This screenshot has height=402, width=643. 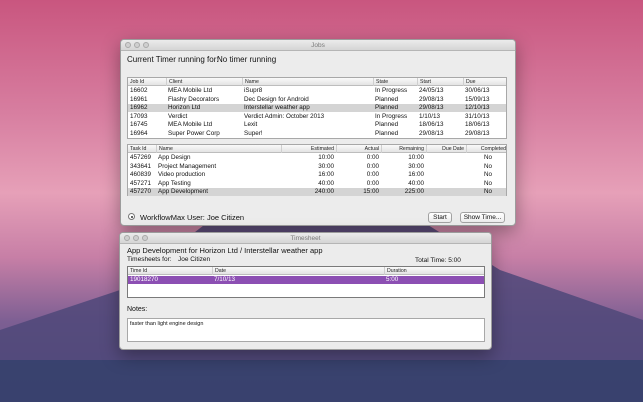 I want to click on user-radio-icon, so click(x=131, y=216).